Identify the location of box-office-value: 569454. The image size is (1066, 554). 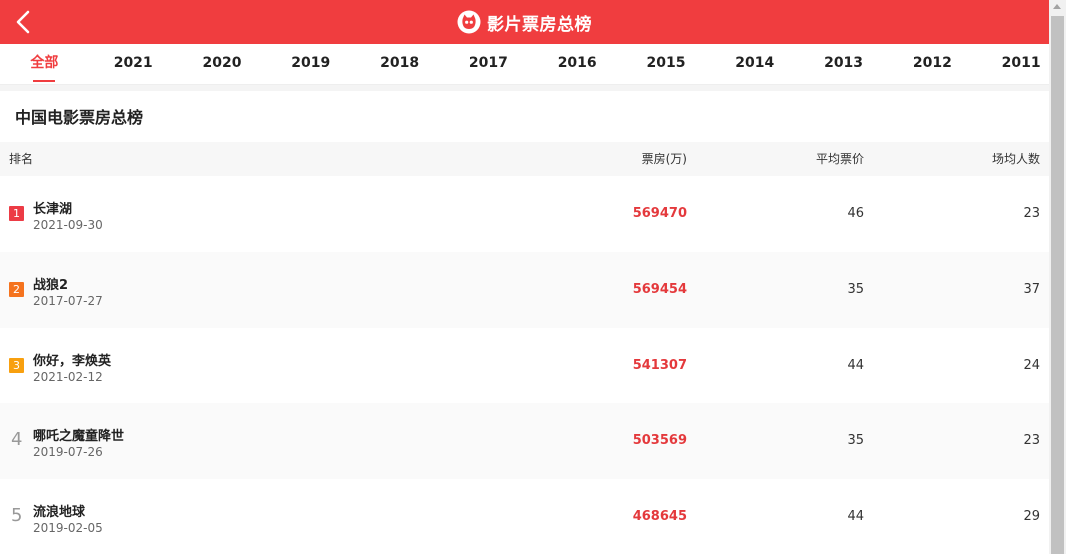
(659, 289).